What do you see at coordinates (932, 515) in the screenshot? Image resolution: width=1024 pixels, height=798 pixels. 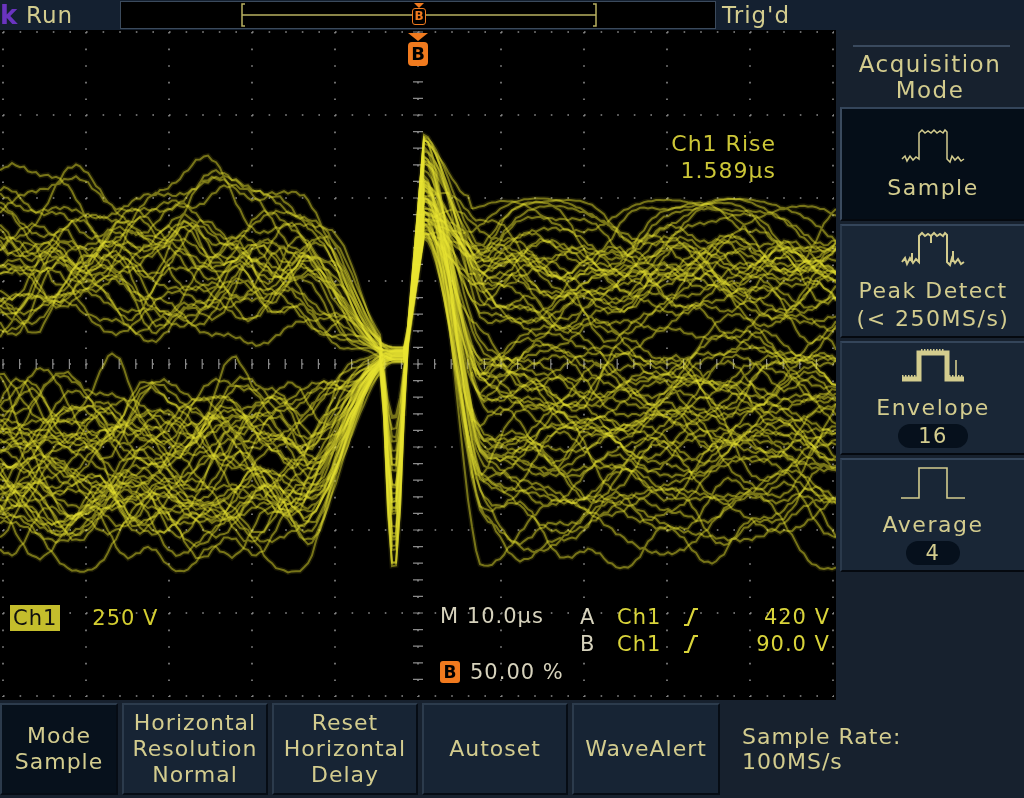 I see `acquisition-mode-option: Average 4` at bounding box center [932, 515].